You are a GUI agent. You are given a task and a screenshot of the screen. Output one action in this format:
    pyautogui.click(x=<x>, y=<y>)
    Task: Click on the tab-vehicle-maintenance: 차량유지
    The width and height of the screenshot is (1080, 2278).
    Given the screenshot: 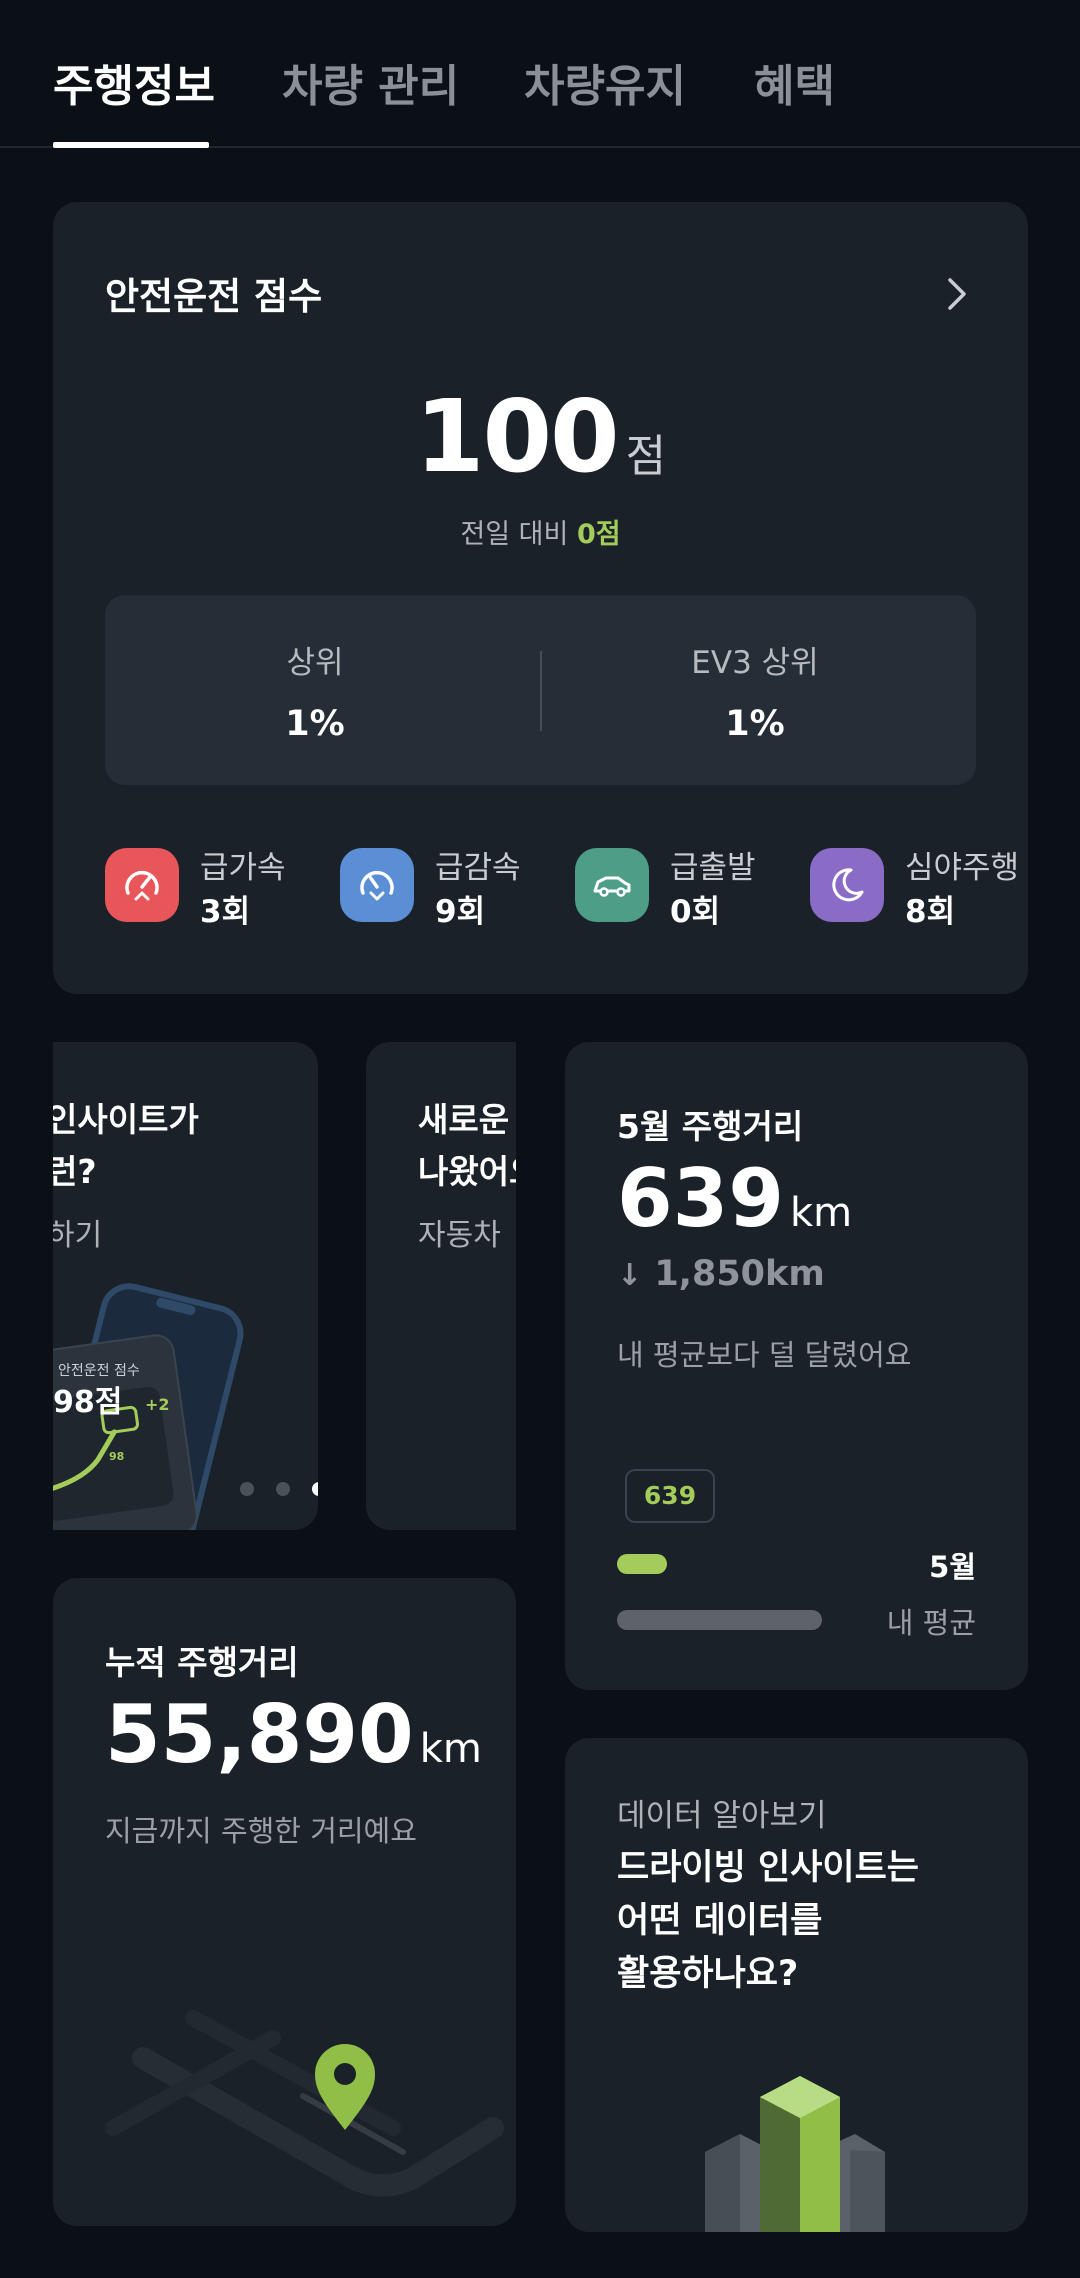 What is the action you would take?
    pyautogui.click(x=605, y=82)
    